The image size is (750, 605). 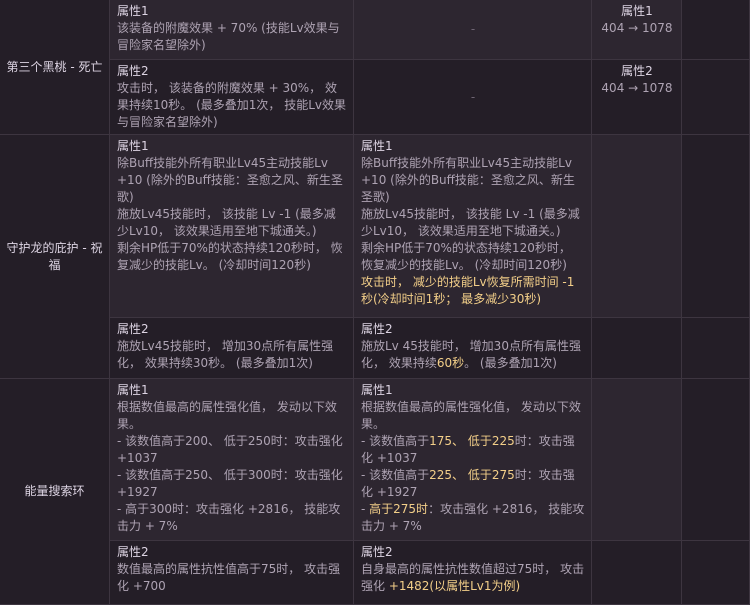 I want to click on attr-text: 该装备的附魔效果 + 70% (技能Lv效果与冒险家名望除外), so click(x=228, y=36).